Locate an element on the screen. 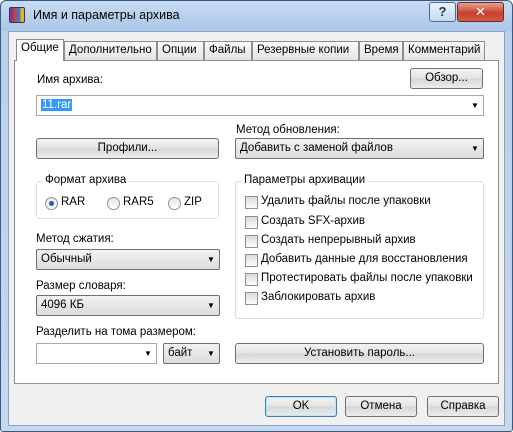  tab-files: Файлы is located at coordinates (228, 50).